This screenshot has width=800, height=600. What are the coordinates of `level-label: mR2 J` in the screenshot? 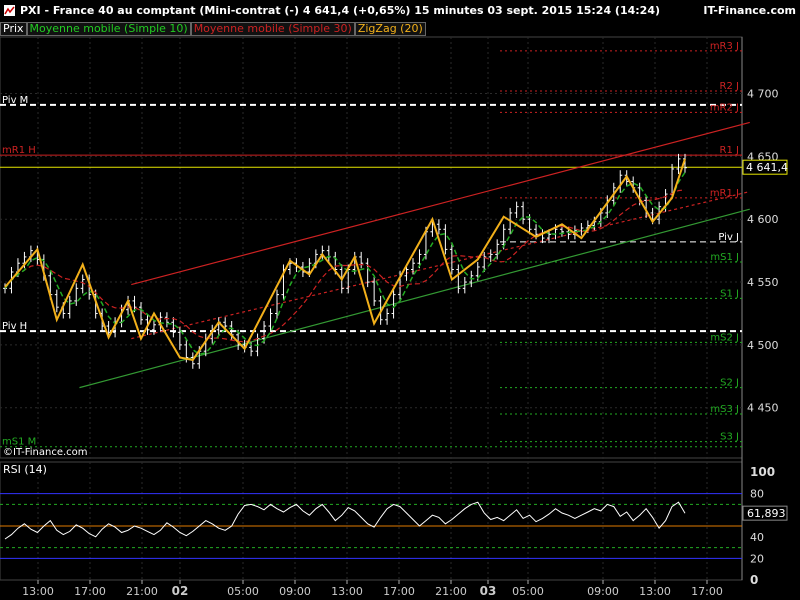 It's located at (724, 107).